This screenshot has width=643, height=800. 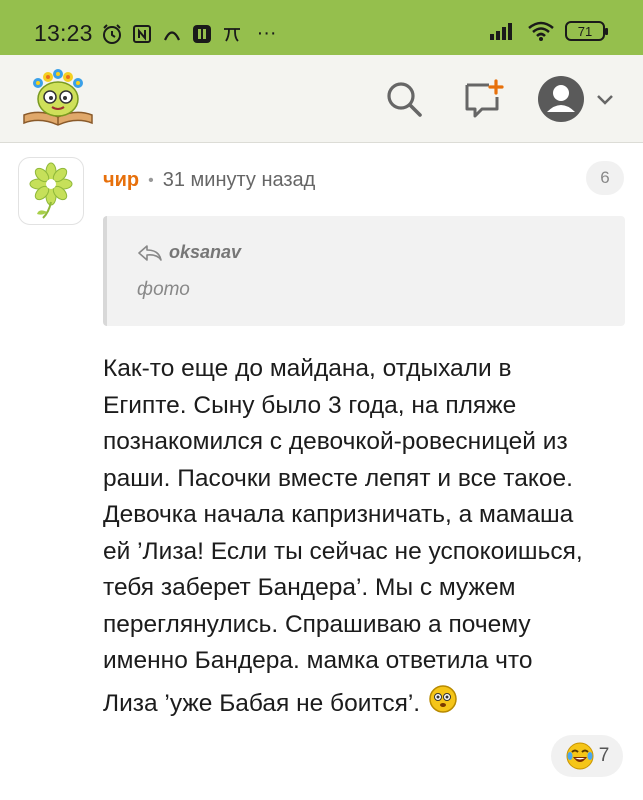 What do you see at coordinates (364, 271) in the screenshot?
I see `quoted-comment: oksanav фото` at bounding box center [364, 271].